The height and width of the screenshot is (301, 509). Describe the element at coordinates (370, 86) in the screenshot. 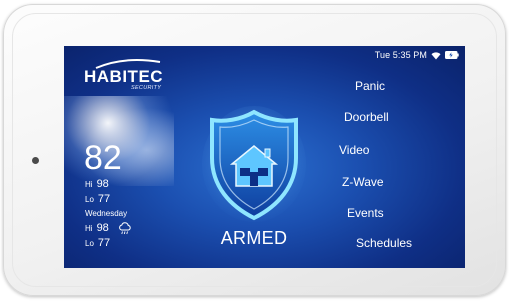

I see `menu-panic: Panic` at that location.